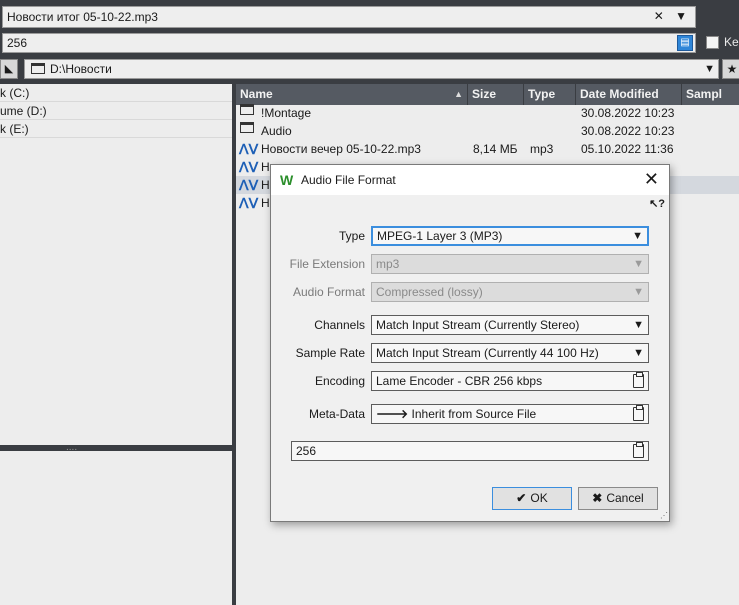  What do you see at coordinates (116, 129) in the screenshot?
I see `drive-item: k (E:)` at bounding box center [116, 129].